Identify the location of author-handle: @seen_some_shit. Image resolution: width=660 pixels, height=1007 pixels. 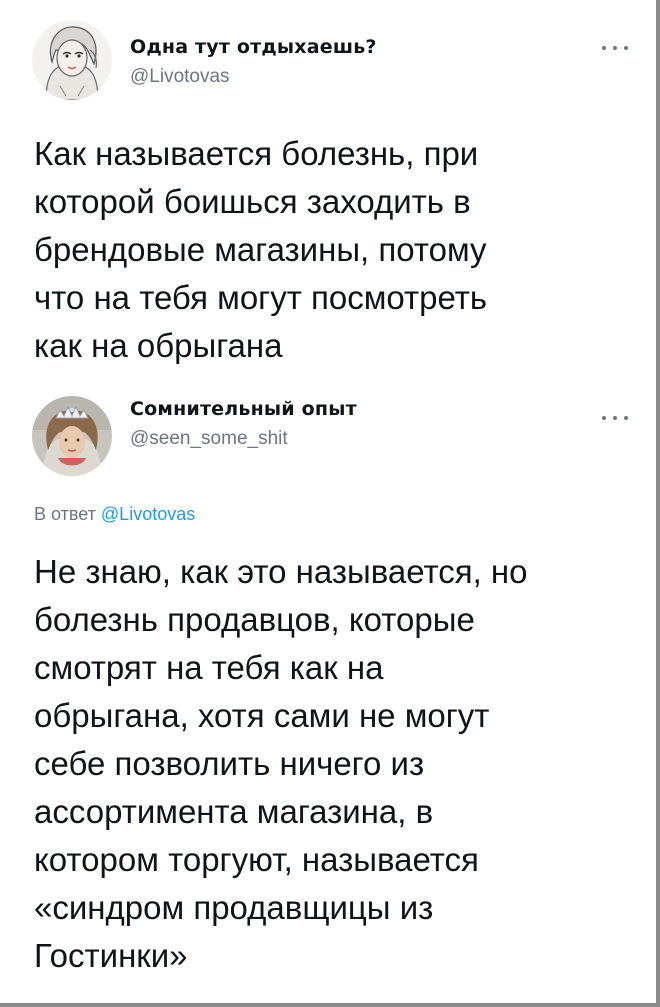
(243, 439).